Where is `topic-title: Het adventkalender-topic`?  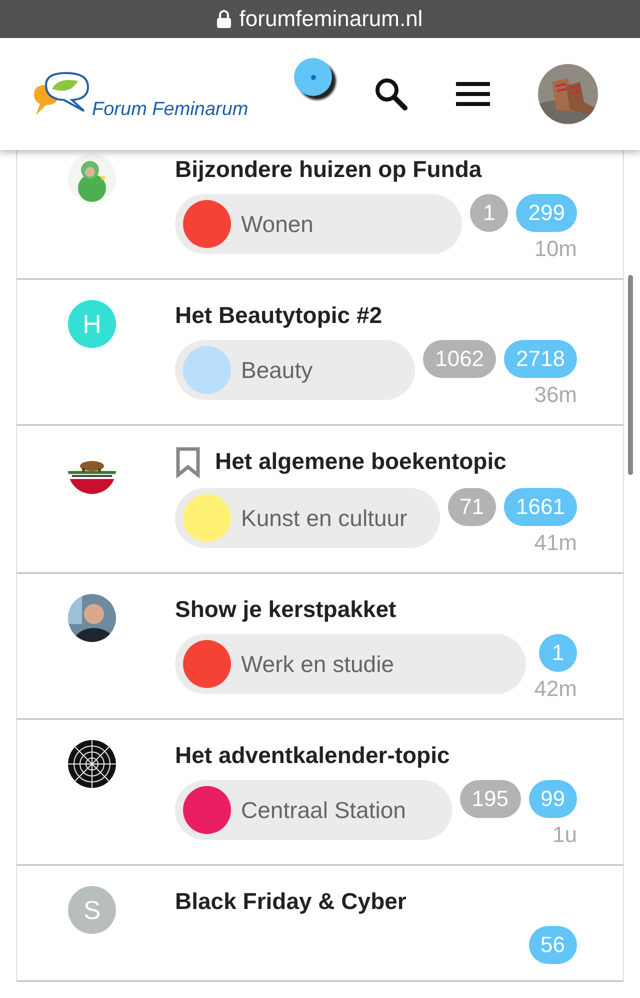 topic-title: Het adventkalender-topic is located at coordinates (312, 755).